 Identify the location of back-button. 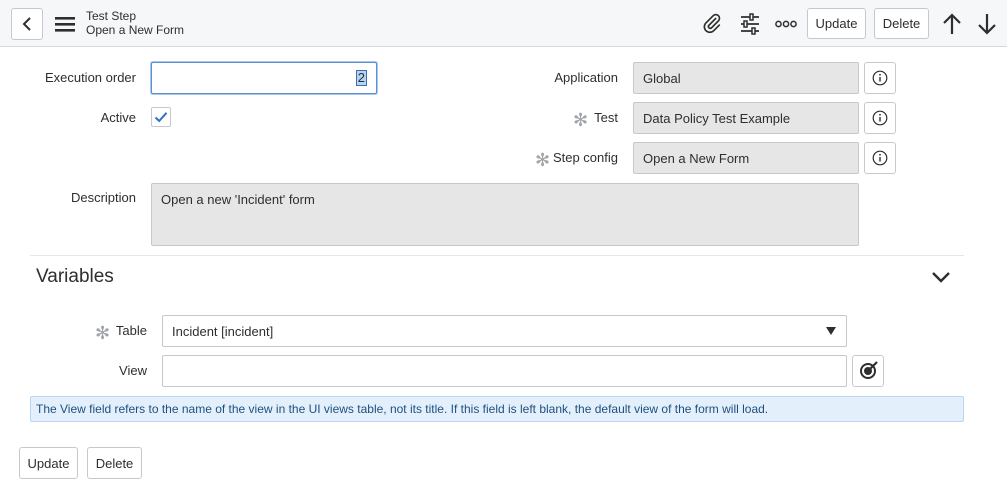
(27, 24).